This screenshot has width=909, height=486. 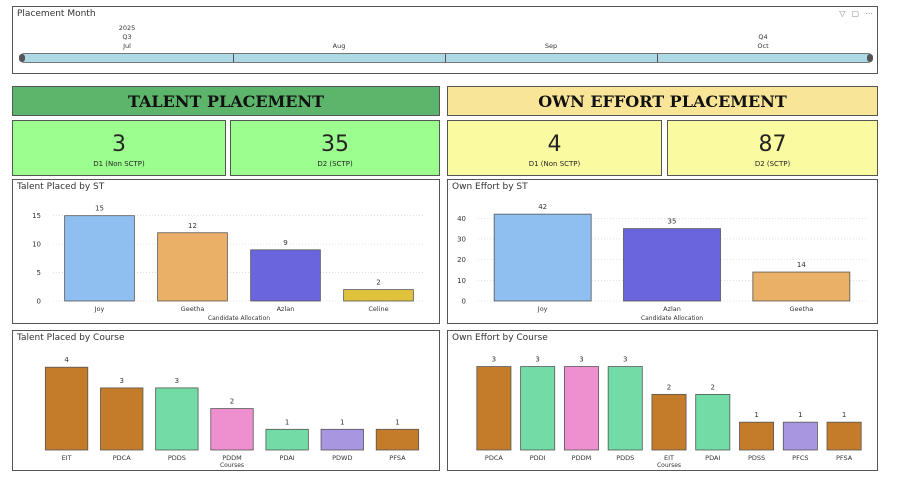 What do you see at coordinates (119, 144) in the screenshot?
I see `kpi-value: 3` at bounding box center [119, 144].